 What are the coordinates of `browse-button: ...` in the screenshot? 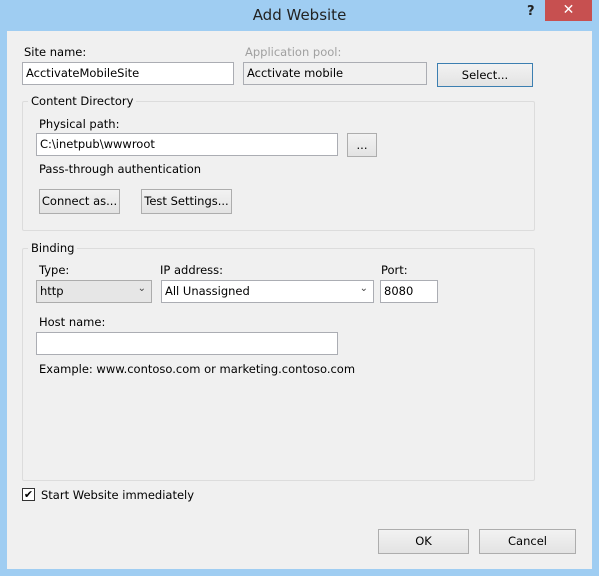 It's located at (362, 145).